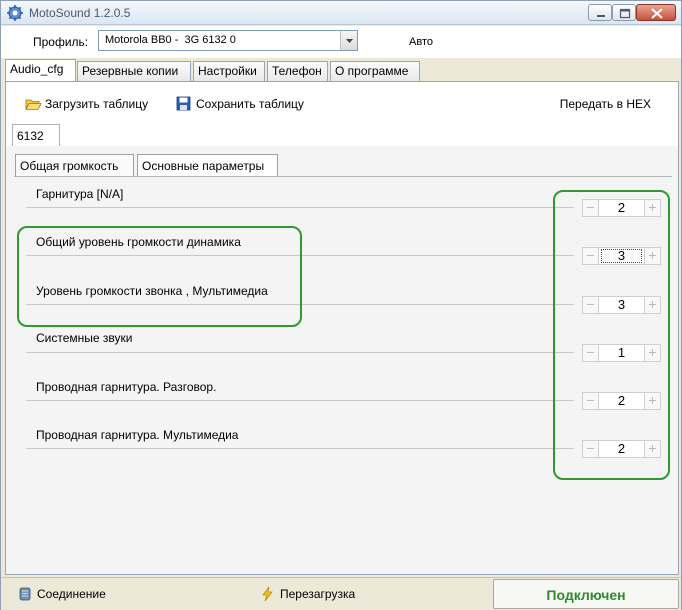 The height and width of the screenshot is (610, 682). Describe the element at coordinates (203, 166) in the screenshot. I see `subtab-label: Основные параметры` at that location.